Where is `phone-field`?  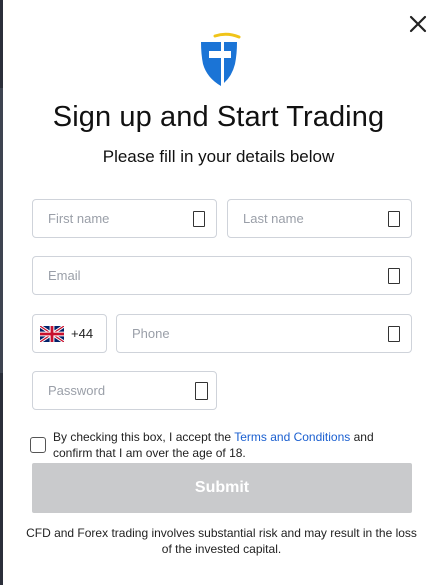 phone-field is located at coordinates (264, 333).